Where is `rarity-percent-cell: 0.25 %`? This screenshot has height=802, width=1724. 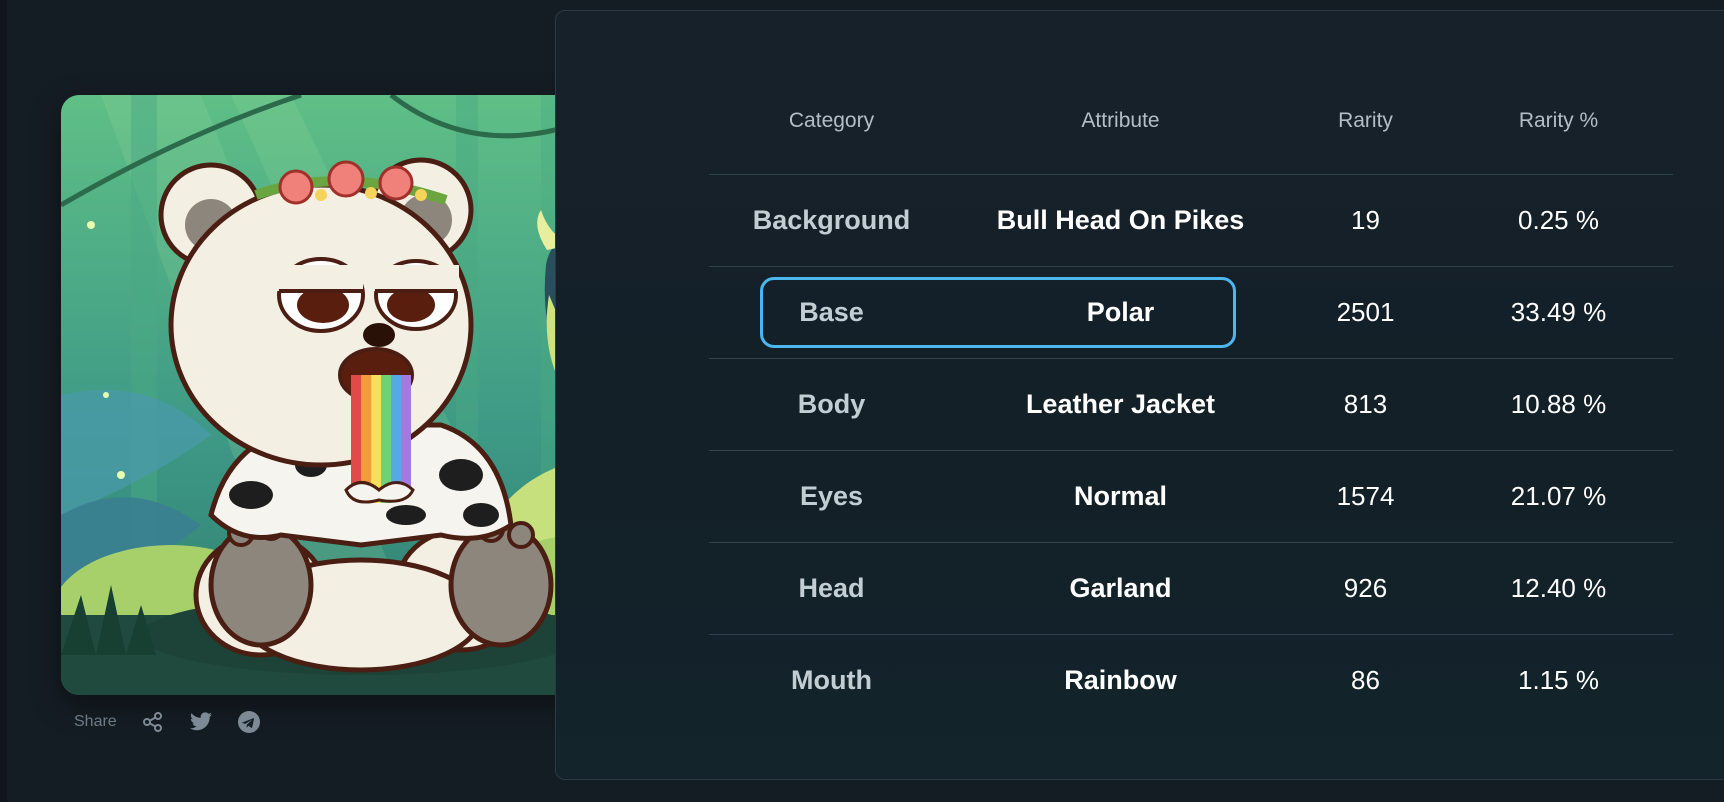
rarity-percent-cell: 0.25 % is located at coordinates (1558, 220).